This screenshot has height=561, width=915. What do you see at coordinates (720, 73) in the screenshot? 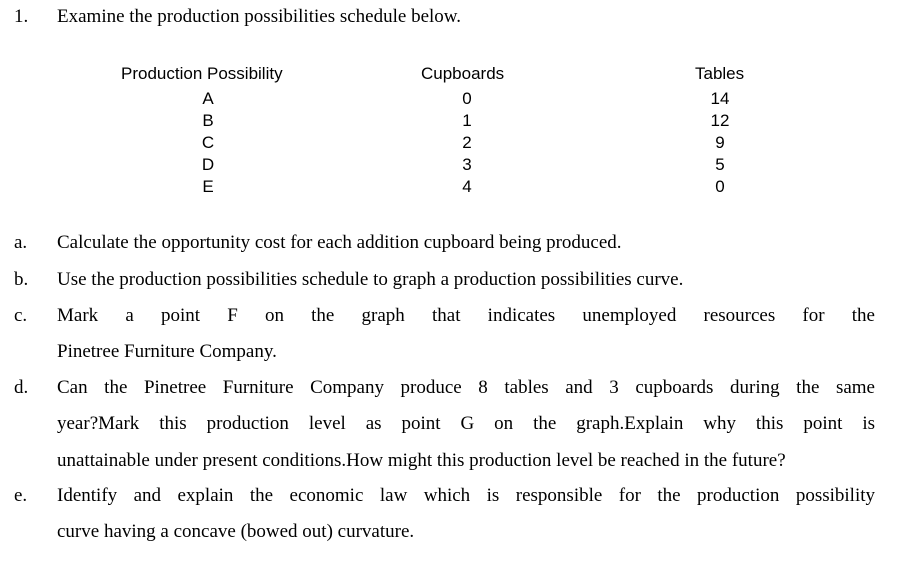
I see `header-tables: Tables` at bounding box center [720, 73].